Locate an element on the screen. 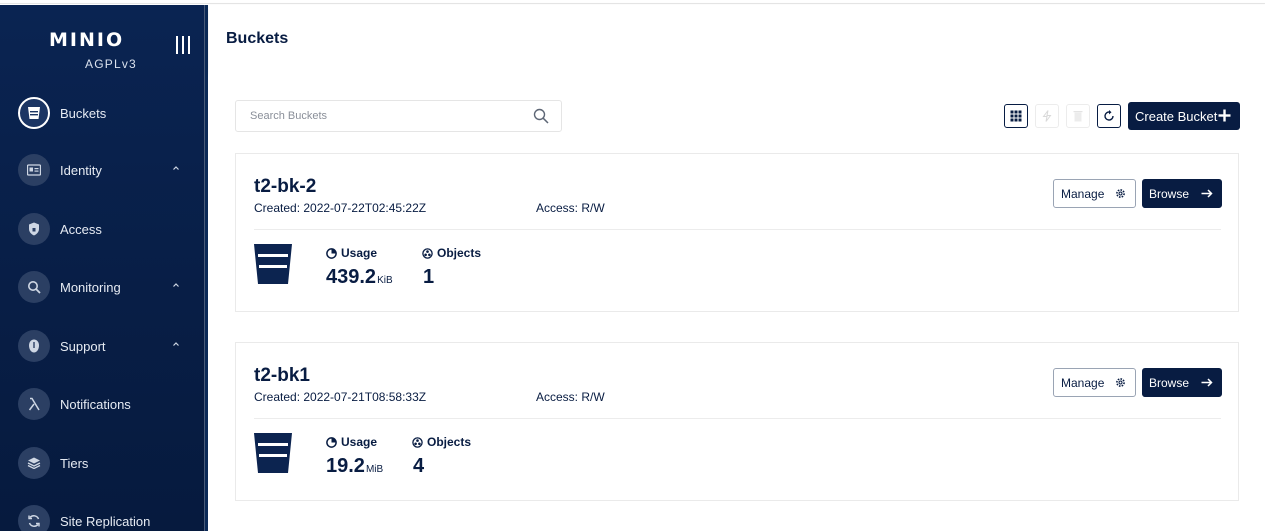 This screenshot has height=531, width=1265. minio-logo: MINIO AGPLv3 is located at coordinates (99, 50).